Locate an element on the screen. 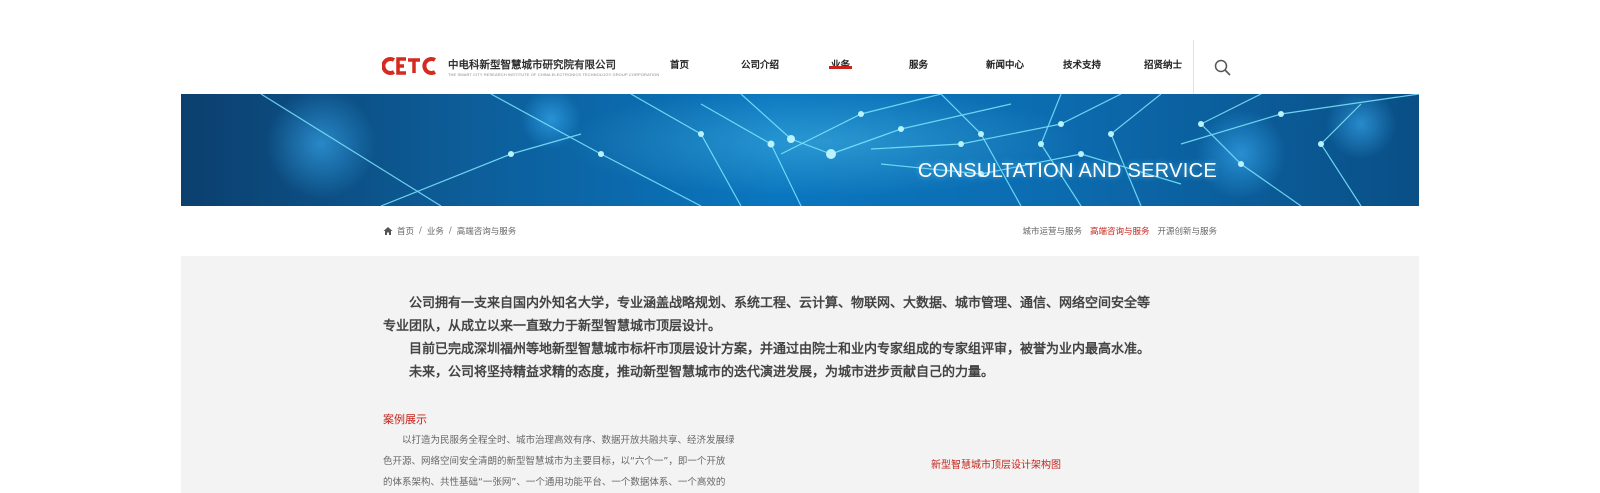 The image size is (1600, 493). breadcrumb-home: 首页 is located at coordinates (405, 231).